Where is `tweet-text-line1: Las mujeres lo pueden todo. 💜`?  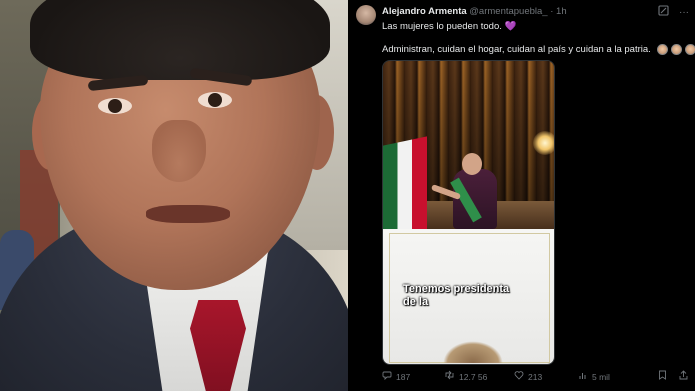 tweet-text-line1: Las mujeres lo pueden todo. 💜 is located at coordinates (449, 26).